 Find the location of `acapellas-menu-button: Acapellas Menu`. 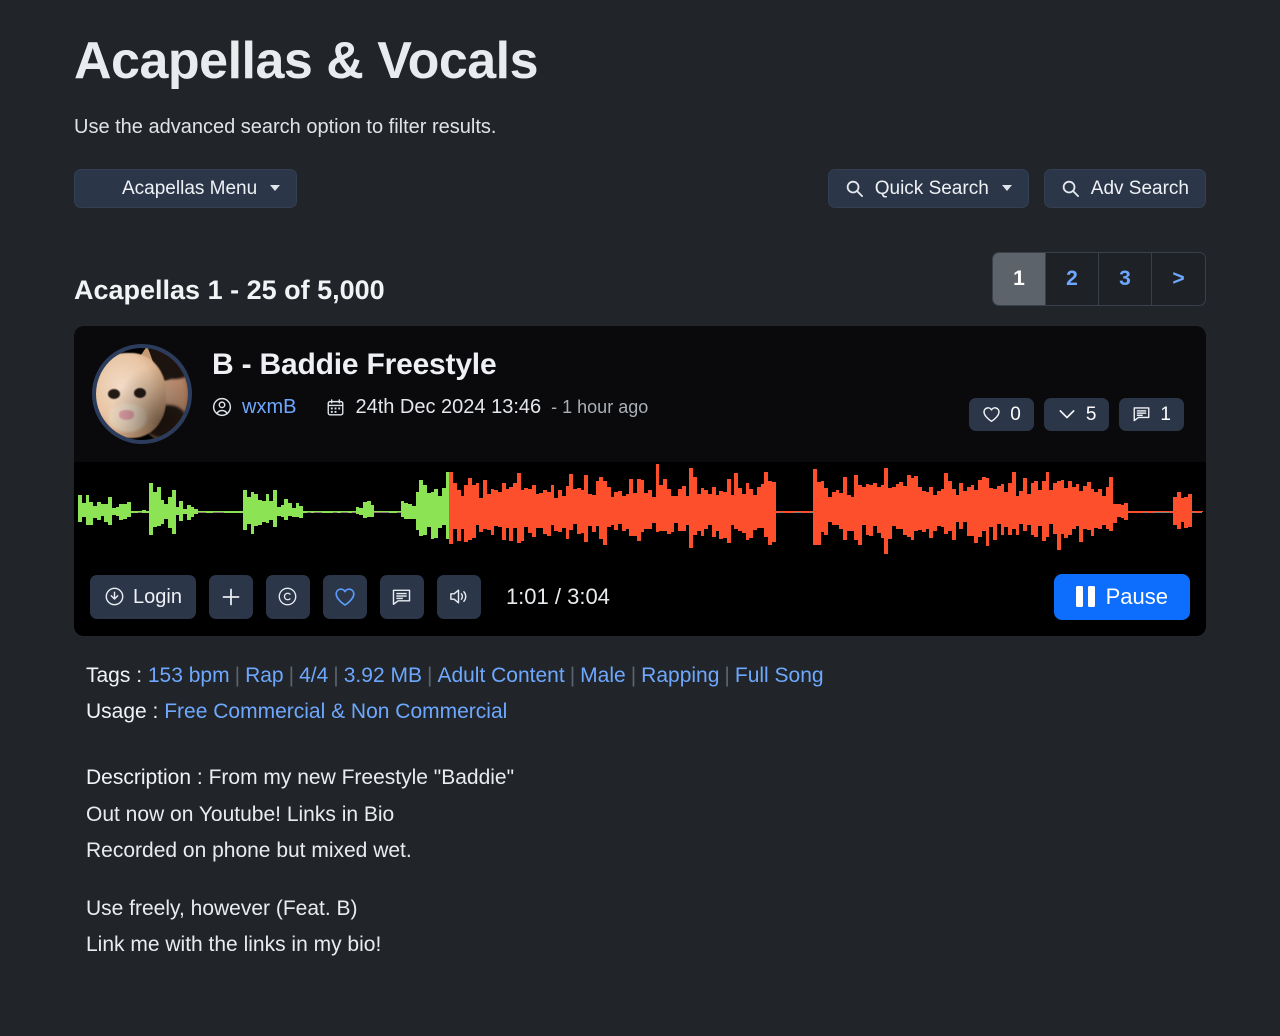

acapellas-menu-button: Acapellas Menu is located at coordinates (186, 188).